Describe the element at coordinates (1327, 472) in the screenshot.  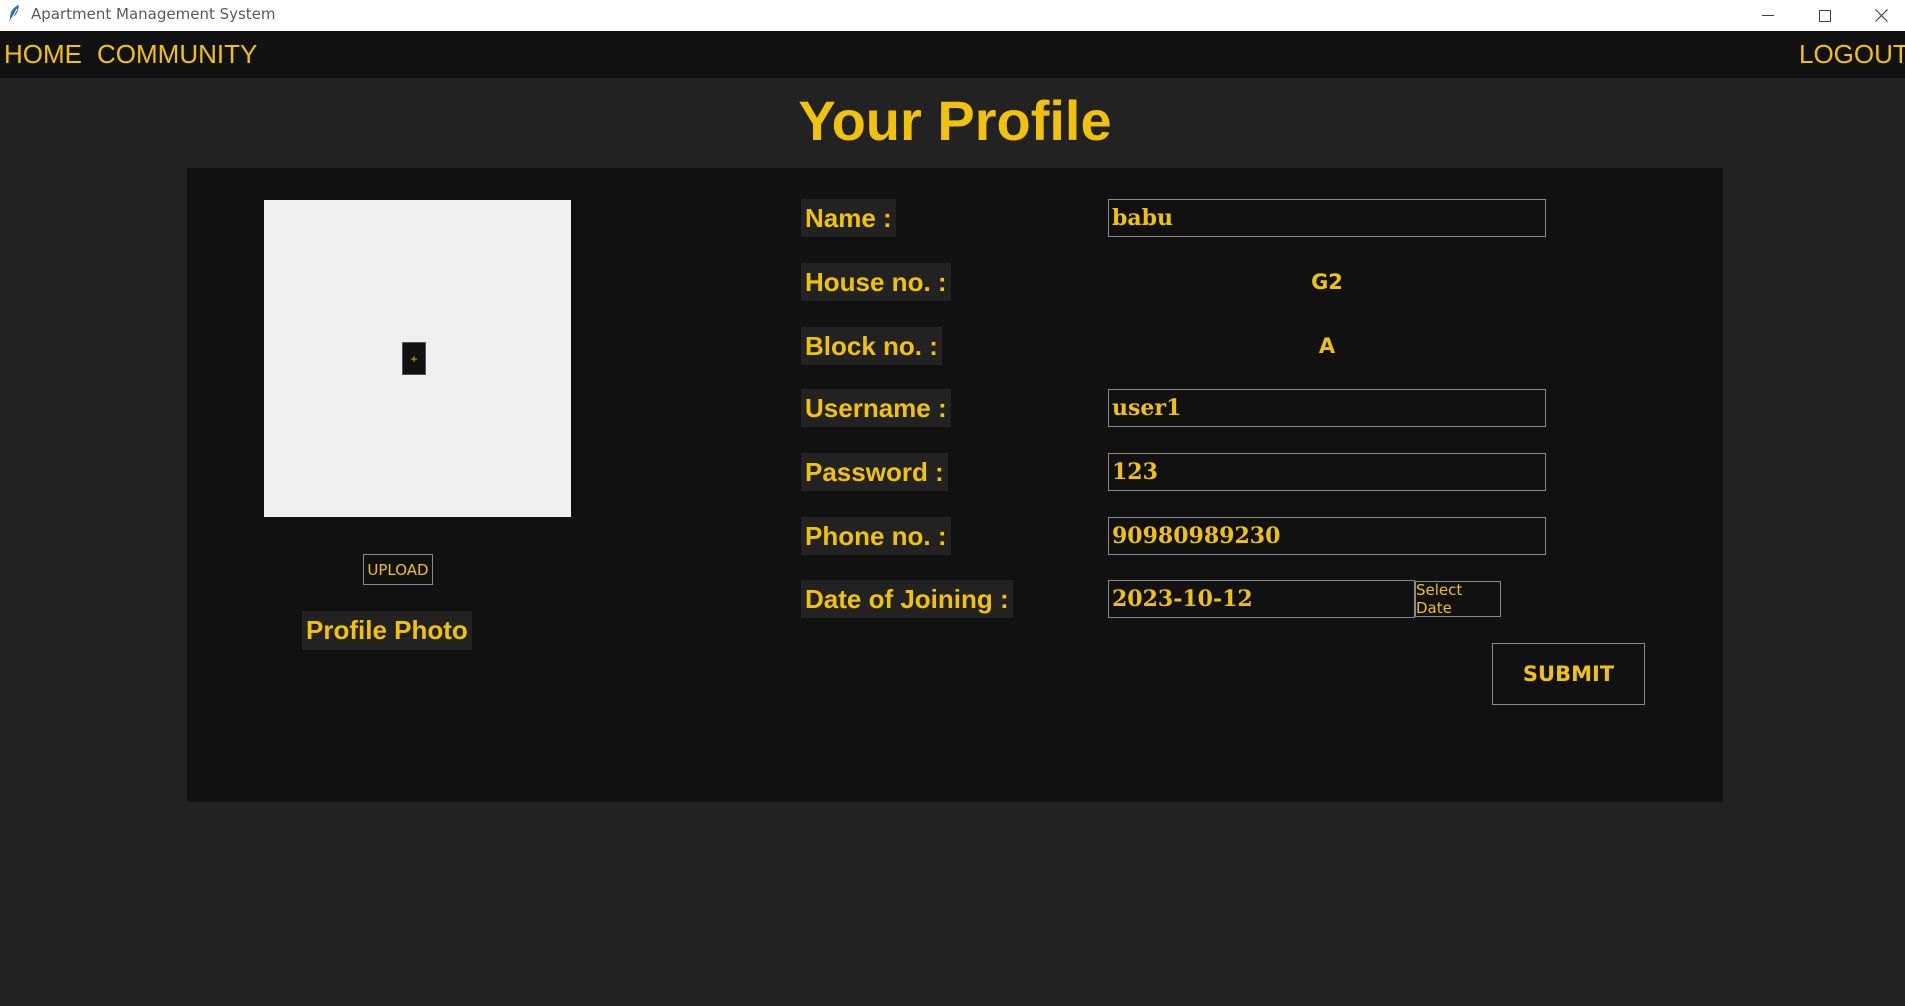
I see `password-field` at that location.